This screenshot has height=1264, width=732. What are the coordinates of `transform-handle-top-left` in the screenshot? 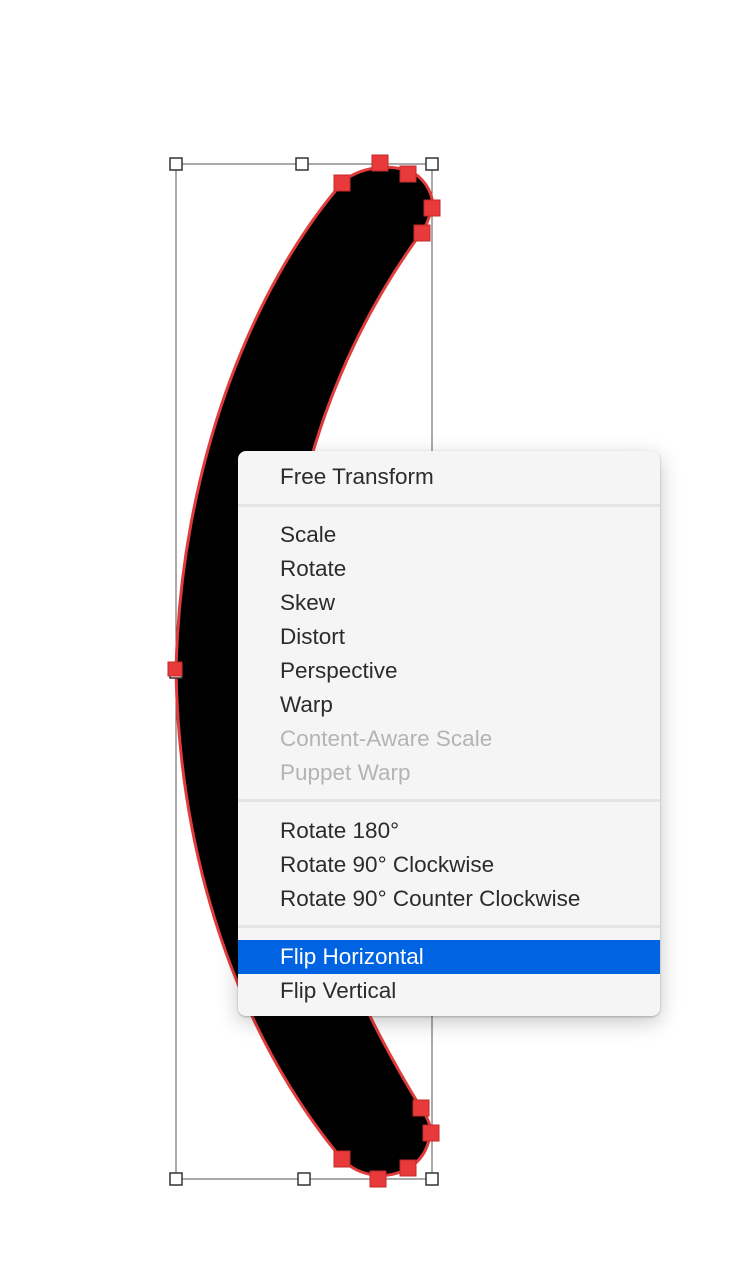 It's located at (176, 164).